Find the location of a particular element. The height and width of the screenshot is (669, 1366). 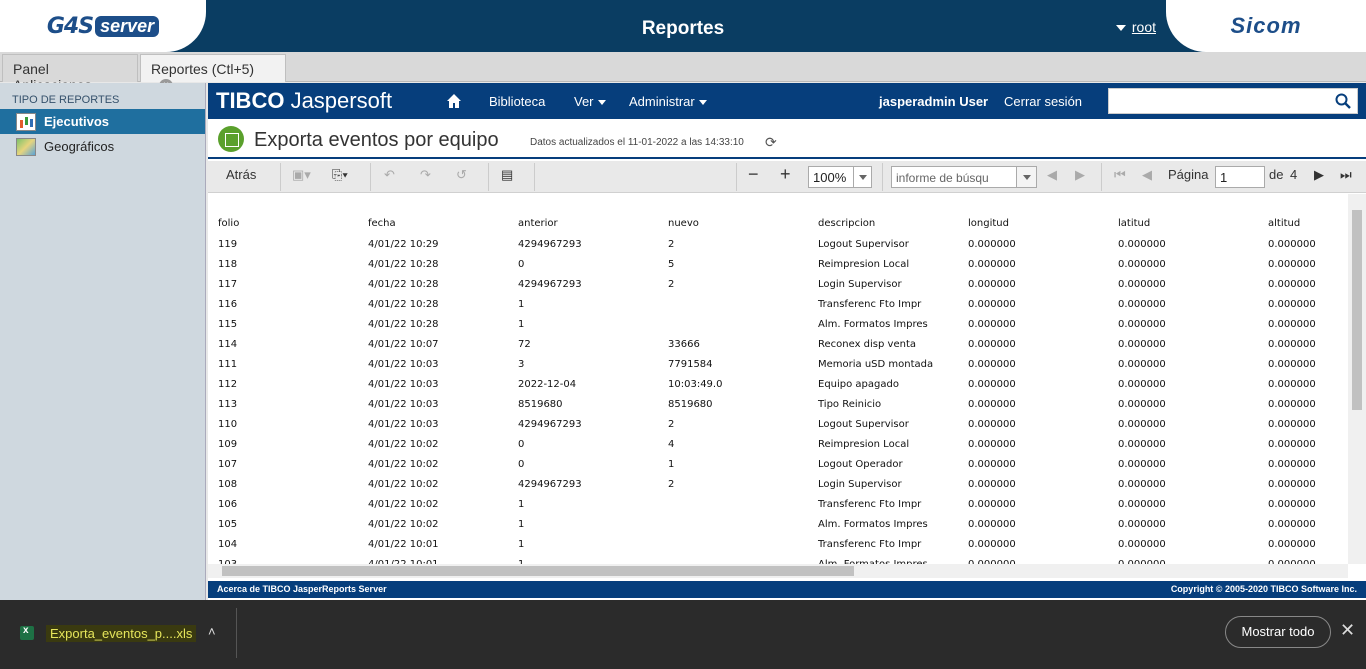

nav-biblioteca: Biblioteca is located at coordinates (517, 101).